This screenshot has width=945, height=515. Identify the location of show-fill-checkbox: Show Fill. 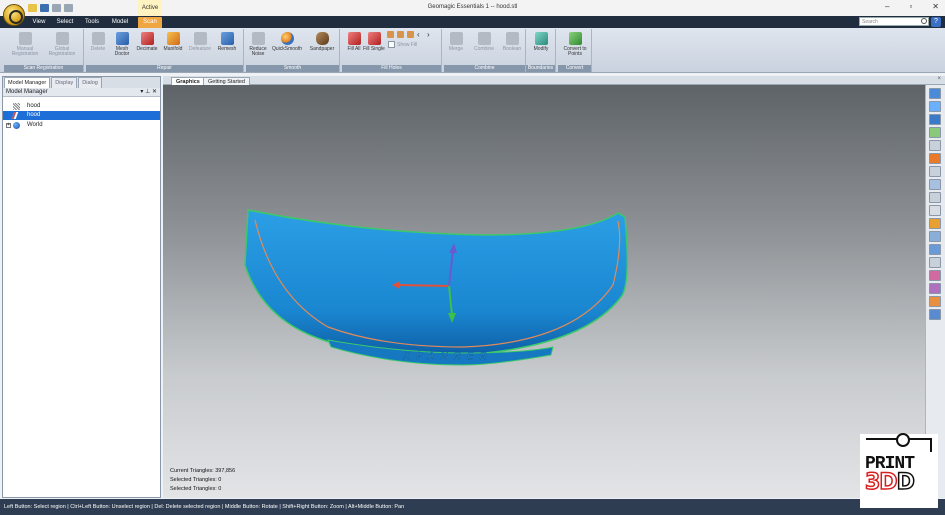
(402, 44).